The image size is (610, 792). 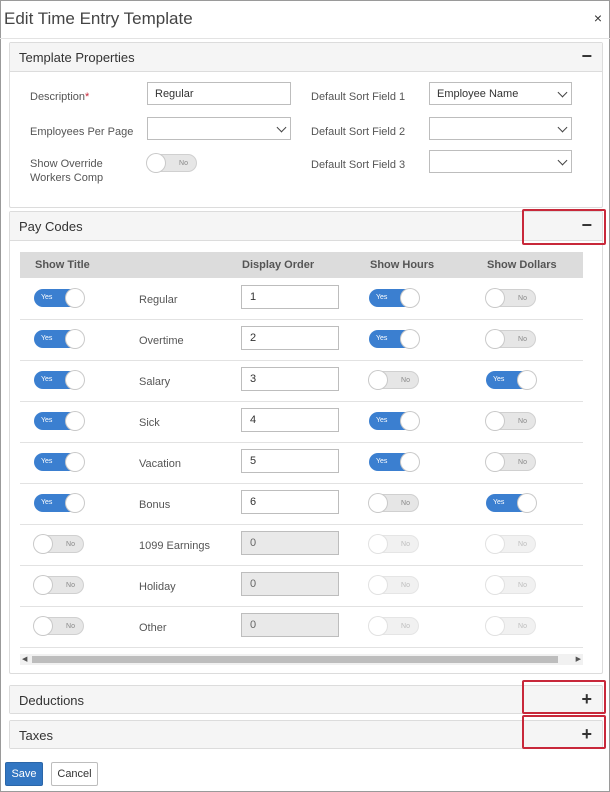 I want to click on pay-code-name: Other, so click(x=153, y=628).